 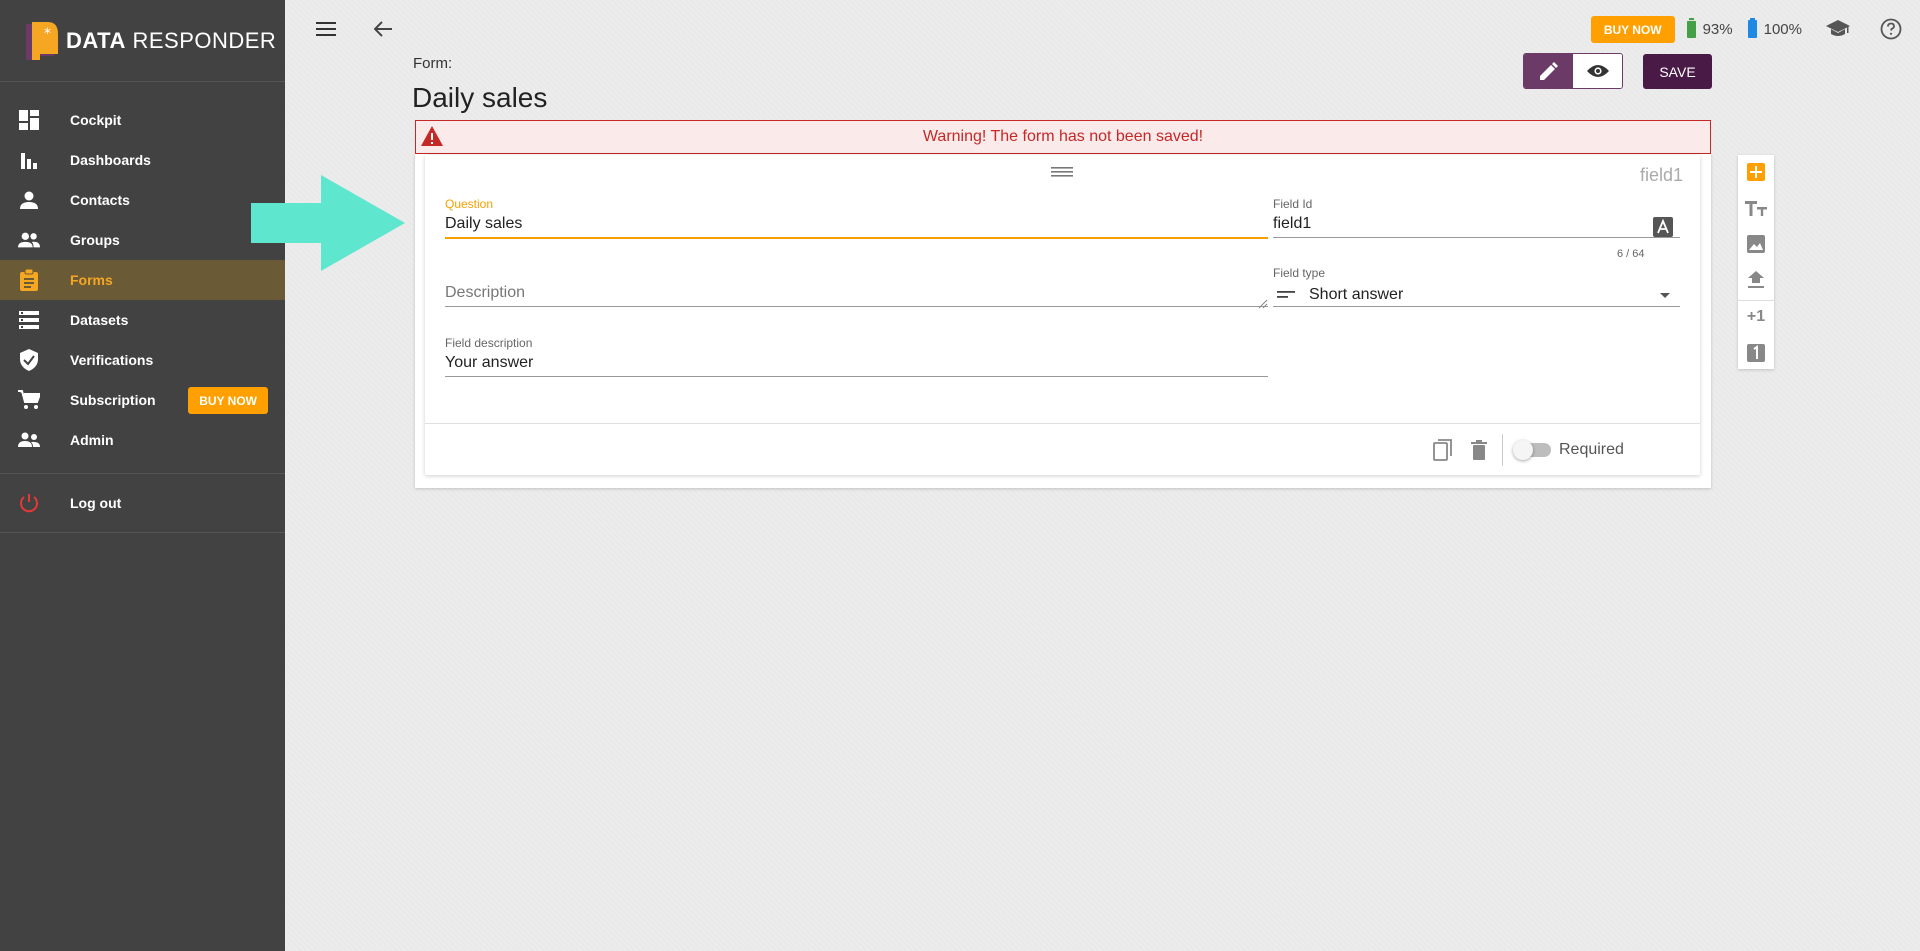 I want to click on eye-icon, so click(x=1597, y=71).